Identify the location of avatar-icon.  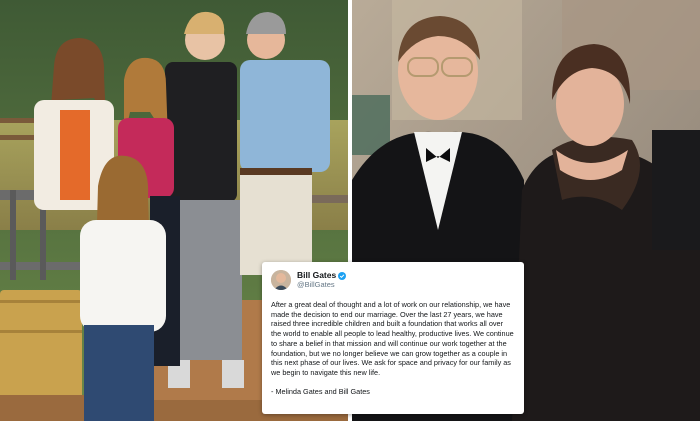
(281, 280).